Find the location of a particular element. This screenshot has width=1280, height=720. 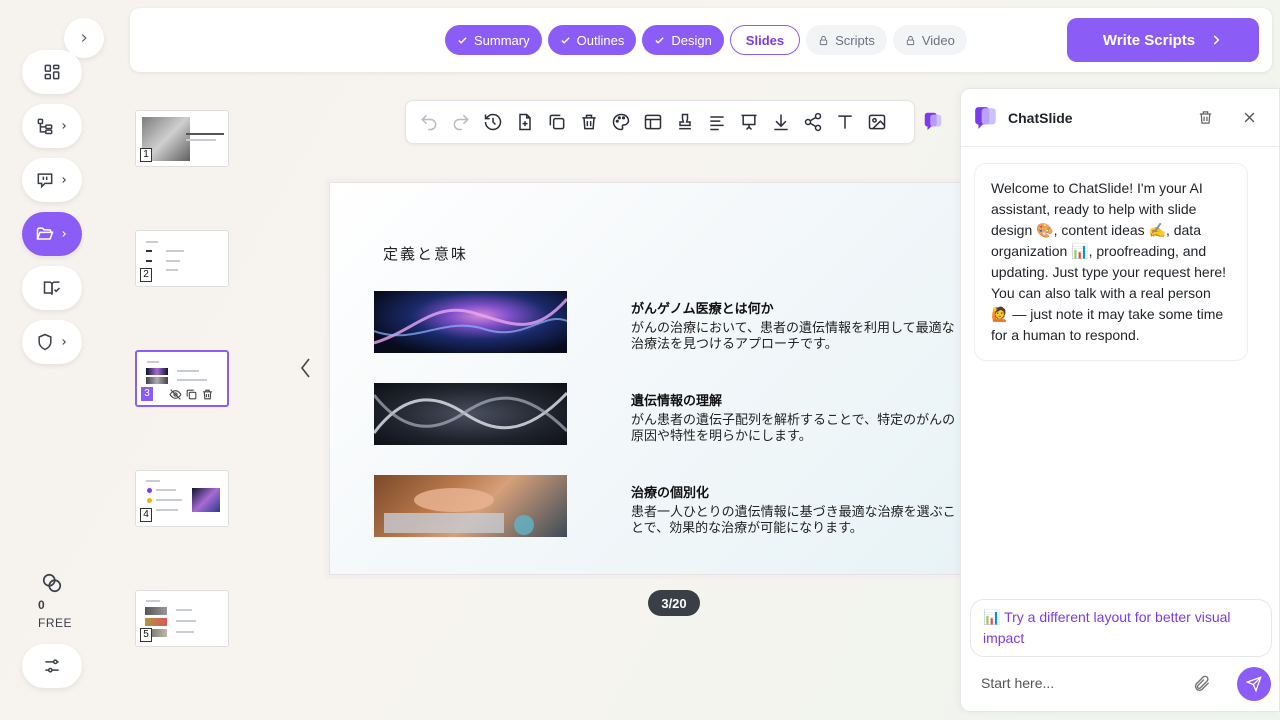

sliders-icon is located at coordinates (52, 666).